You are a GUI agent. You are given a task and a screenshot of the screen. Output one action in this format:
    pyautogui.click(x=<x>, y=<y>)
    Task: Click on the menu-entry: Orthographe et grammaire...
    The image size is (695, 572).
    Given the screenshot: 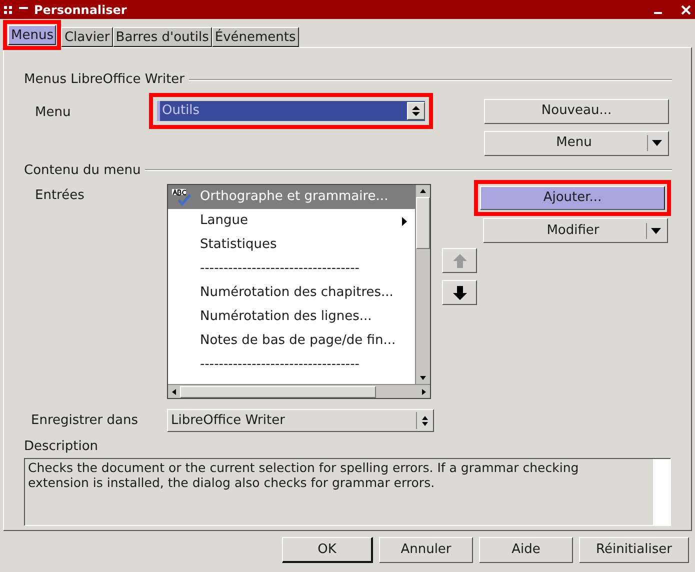 What is the action you would take?
    pyautogui.click(x=291, y=197)
    